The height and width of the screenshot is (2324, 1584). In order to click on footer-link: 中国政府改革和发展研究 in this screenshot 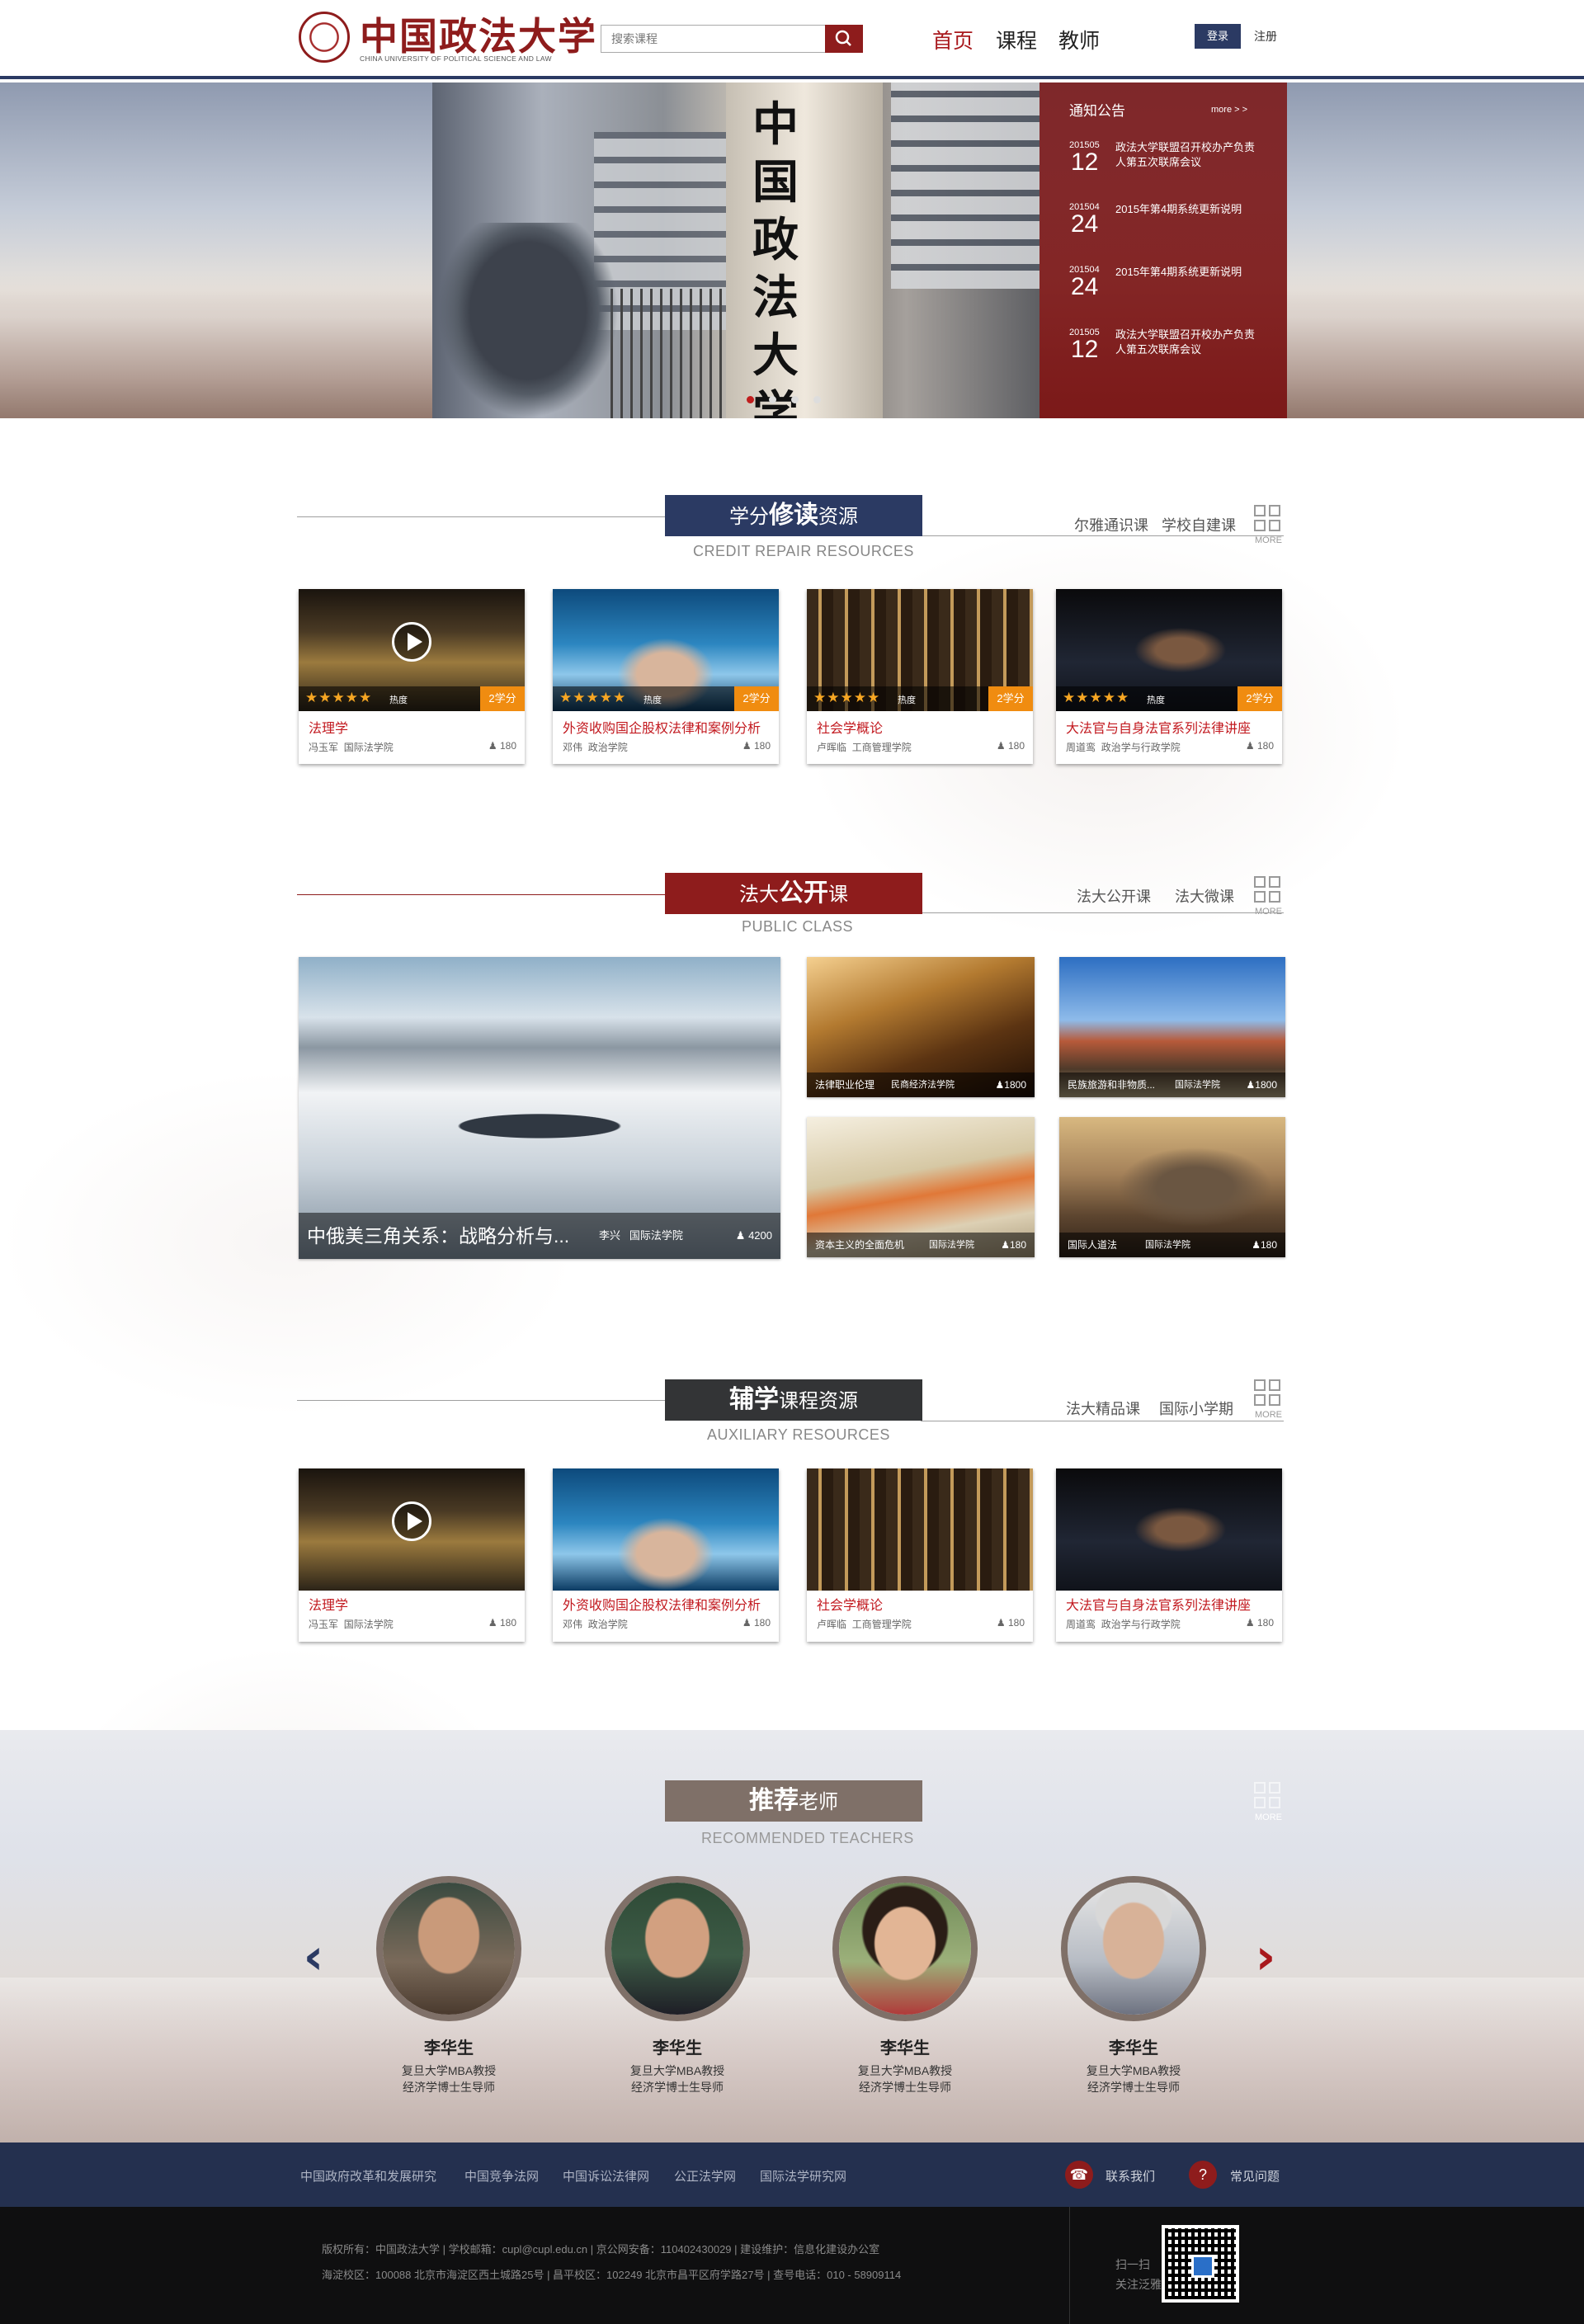, I will do `click(368, 2176)`.